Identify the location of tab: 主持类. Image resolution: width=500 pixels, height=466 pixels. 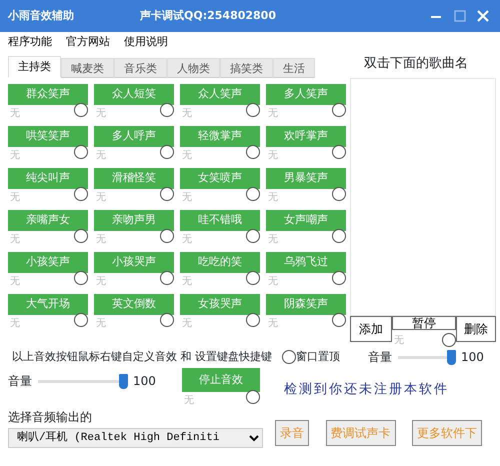
(34, 67).